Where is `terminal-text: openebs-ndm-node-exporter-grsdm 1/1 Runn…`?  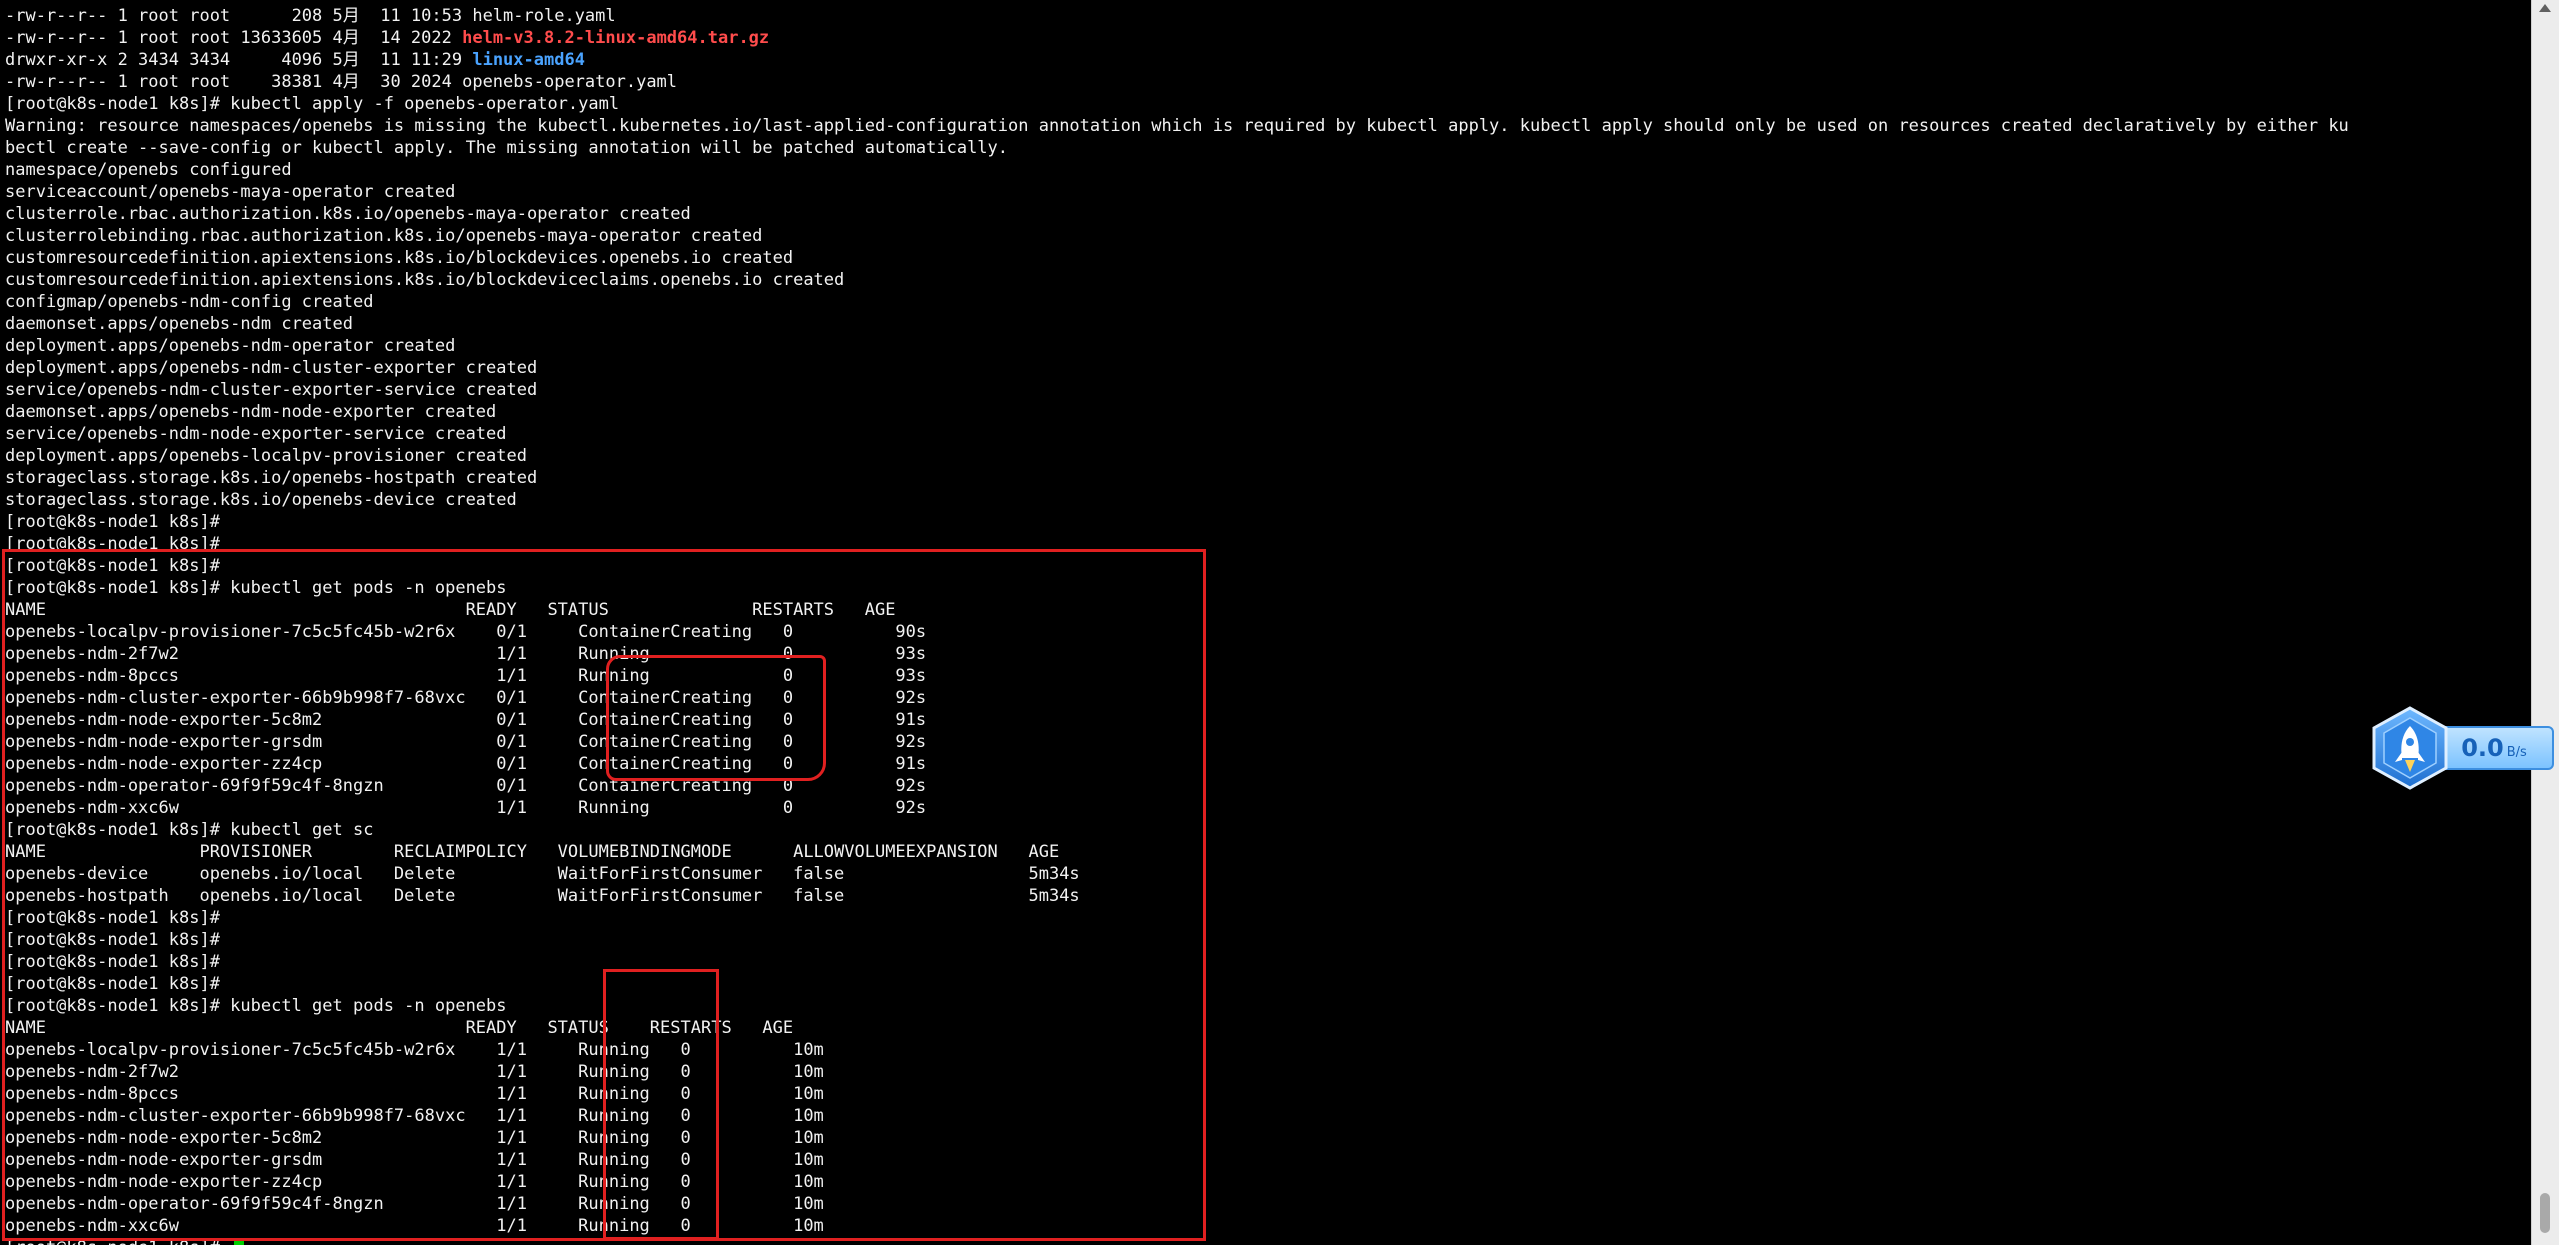 terminal-text: openebs-ndm-node-exporter-grsdm 1/1 Runn… is located at coordinates (414, 1160).